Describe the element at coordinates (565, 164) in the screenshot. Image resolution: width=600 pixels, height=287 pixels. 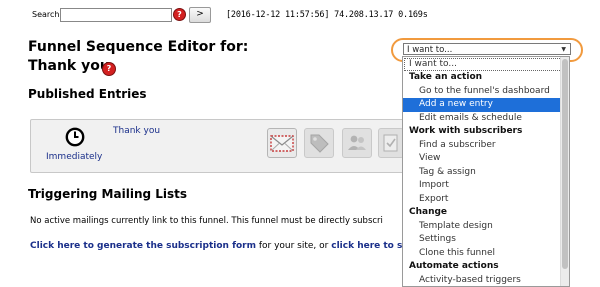
I see `dropdown-scroll-thumb` at that location.